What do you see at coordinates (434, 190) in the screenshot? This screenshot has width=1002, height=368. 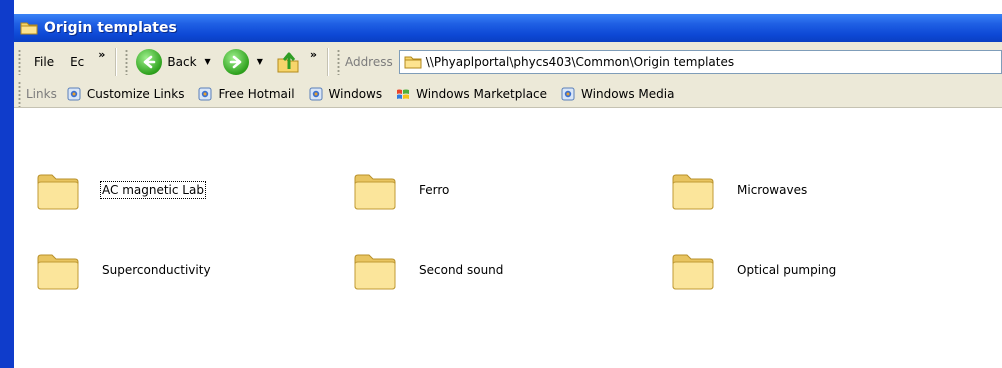 I see `folder-label: Ferro` at bounding box center [434, 190].